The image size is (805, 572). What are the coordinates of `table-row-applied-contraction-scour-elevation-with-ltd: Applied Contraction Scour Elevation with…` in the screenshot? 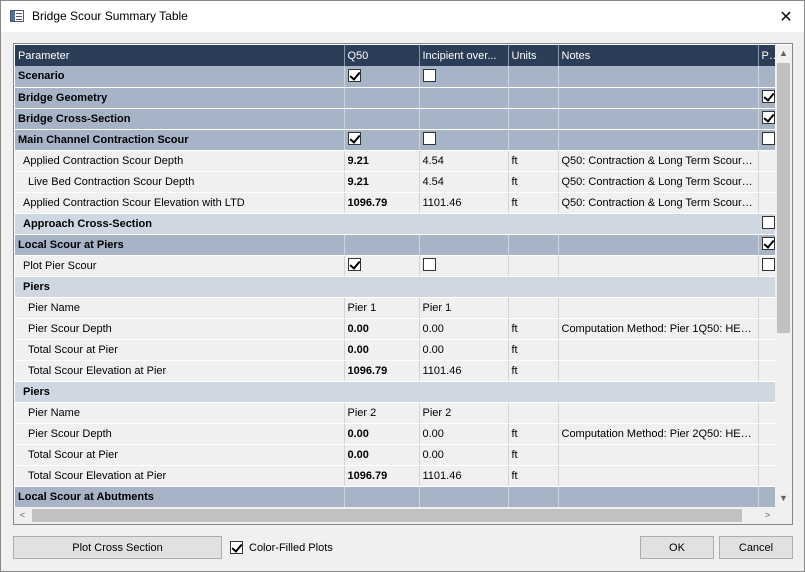 It's located at (395, 203).